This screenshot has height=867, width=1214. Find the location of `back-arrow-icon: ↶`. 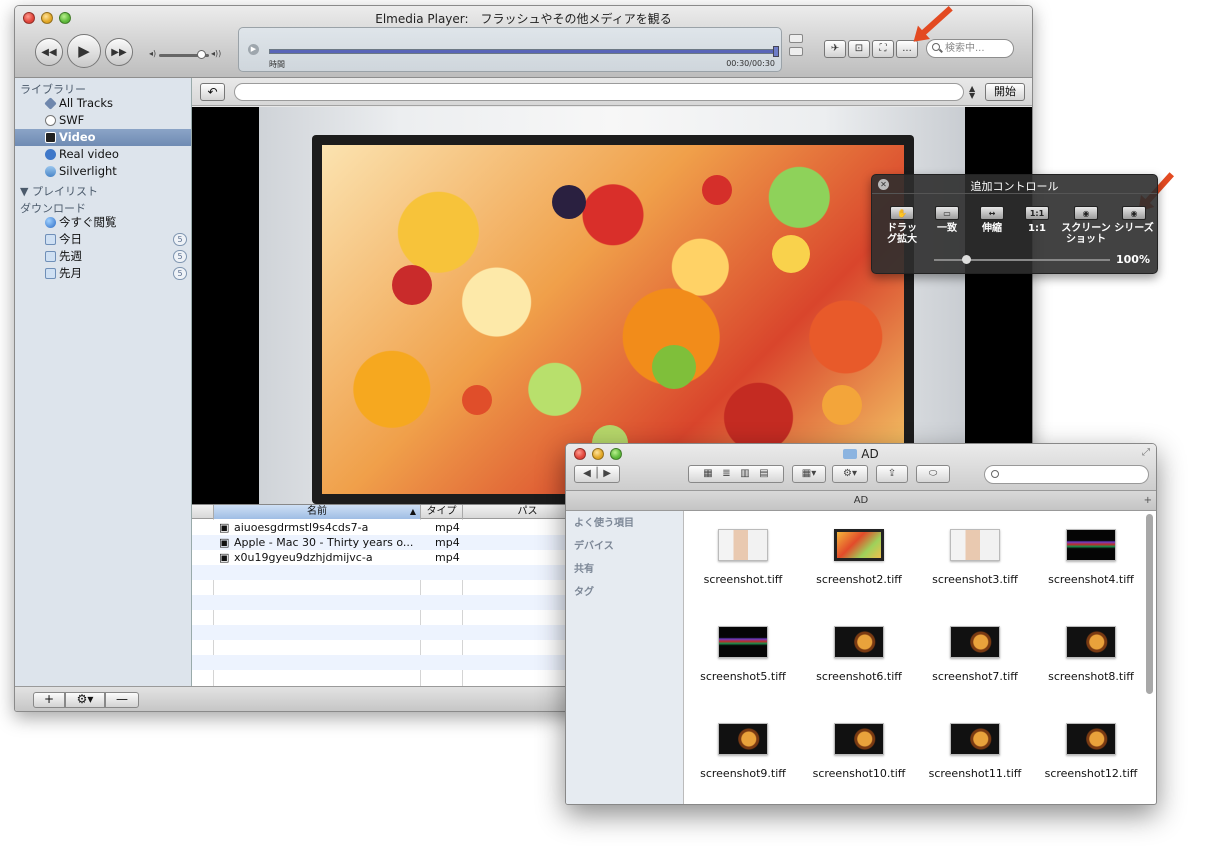

back-arrow-icon: ↶ is located at coordinates (212, 92).